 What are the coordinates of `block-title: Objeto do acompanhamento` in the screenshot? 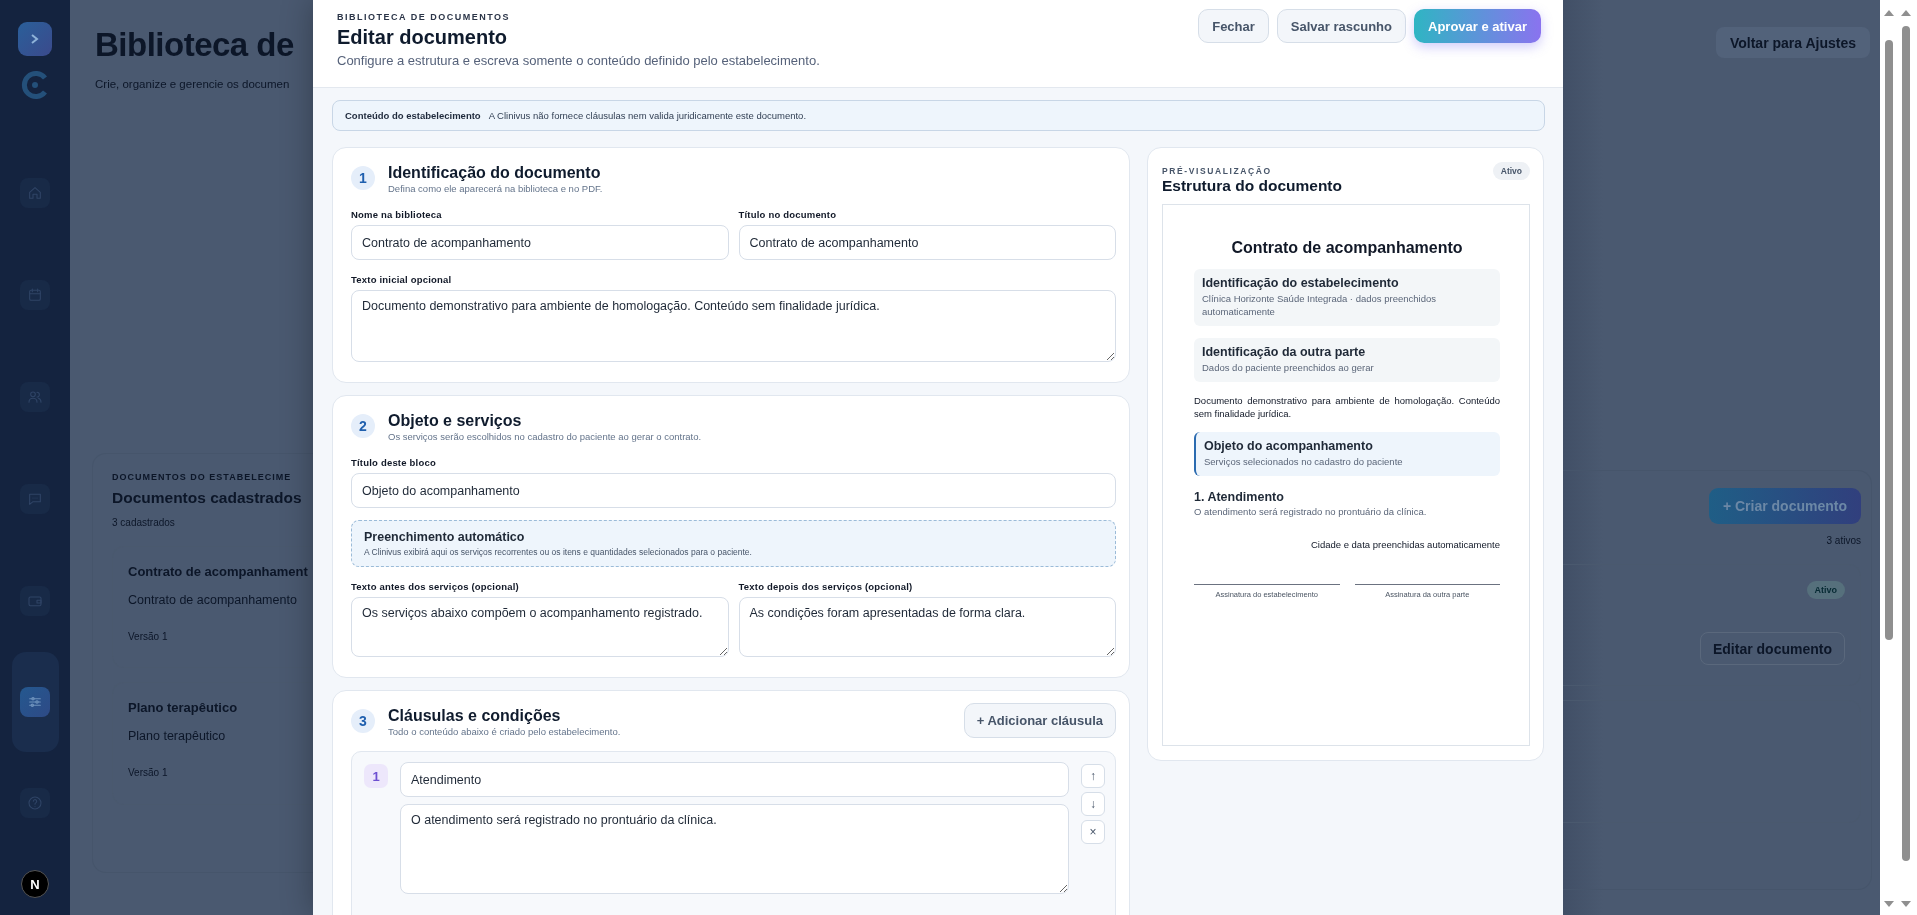 It's located at (1289, 446).